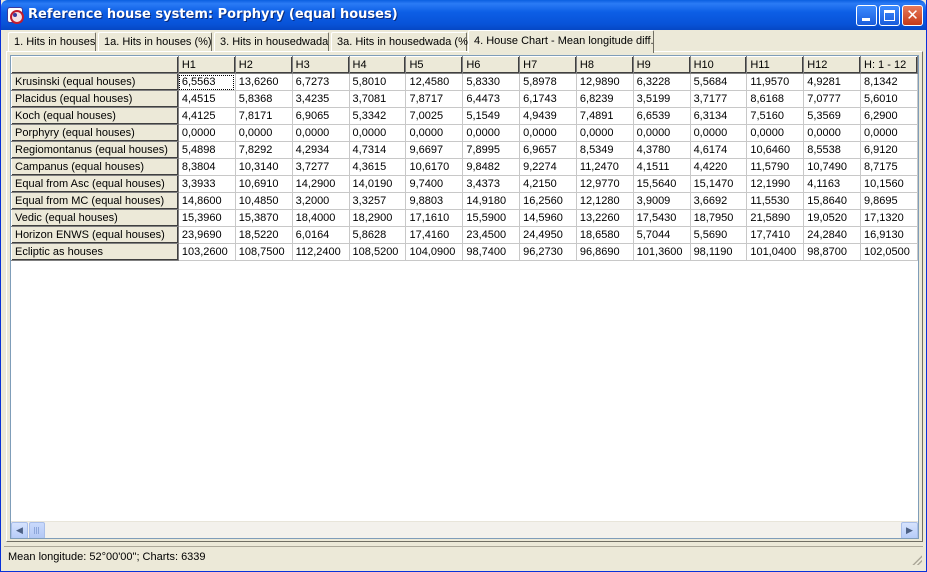 The image size is (927, 572). Describe the element at coordinates (263, 235) in the screenshot. I see `grid-cell: 18,5220` at that location.